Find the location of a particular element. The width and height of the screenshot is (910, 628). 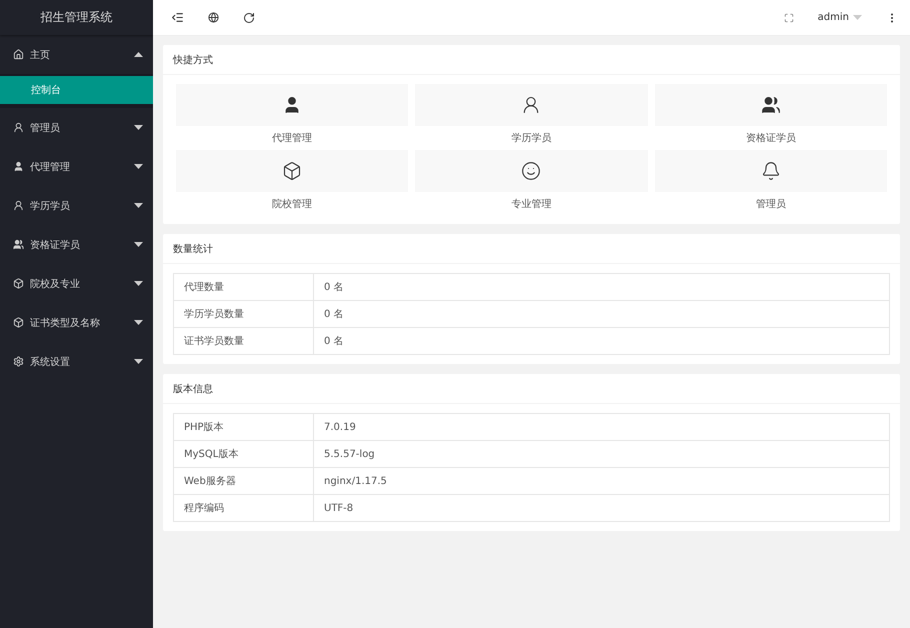

table-cell: MySQL版本 is located at coordinates (244, 454).